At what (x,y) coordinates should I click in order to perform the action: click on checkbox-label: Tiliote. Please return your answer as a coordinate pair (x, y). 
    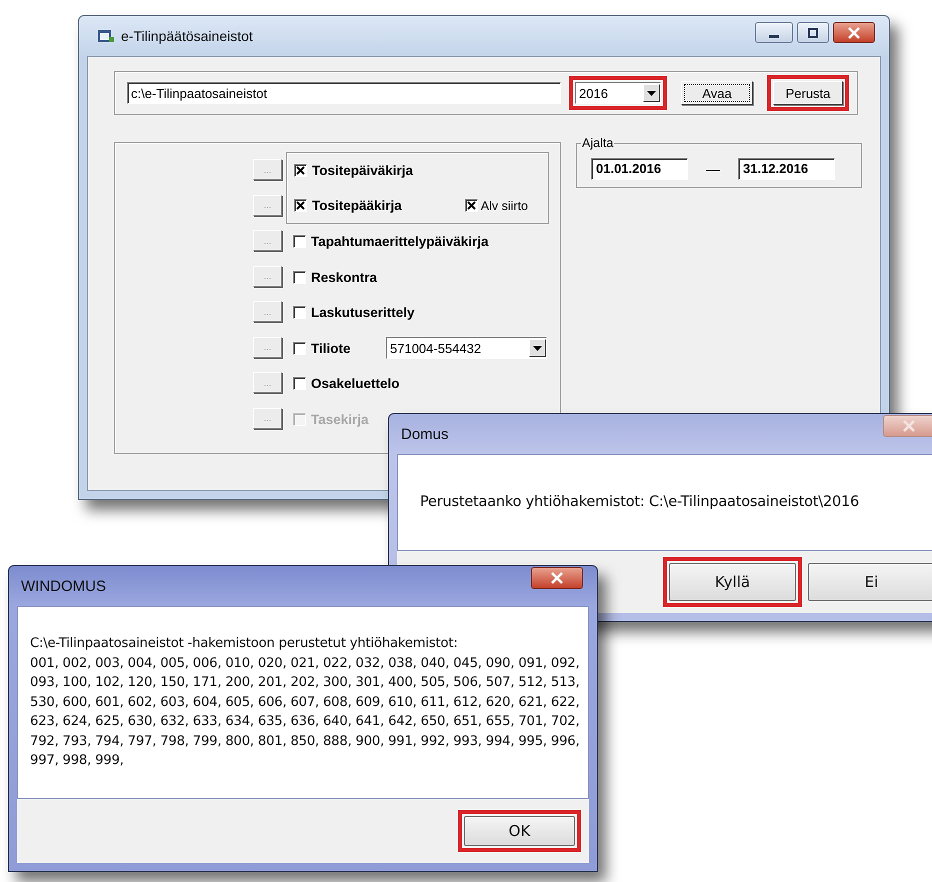
    Looking at the image, I should click on (331, 348).